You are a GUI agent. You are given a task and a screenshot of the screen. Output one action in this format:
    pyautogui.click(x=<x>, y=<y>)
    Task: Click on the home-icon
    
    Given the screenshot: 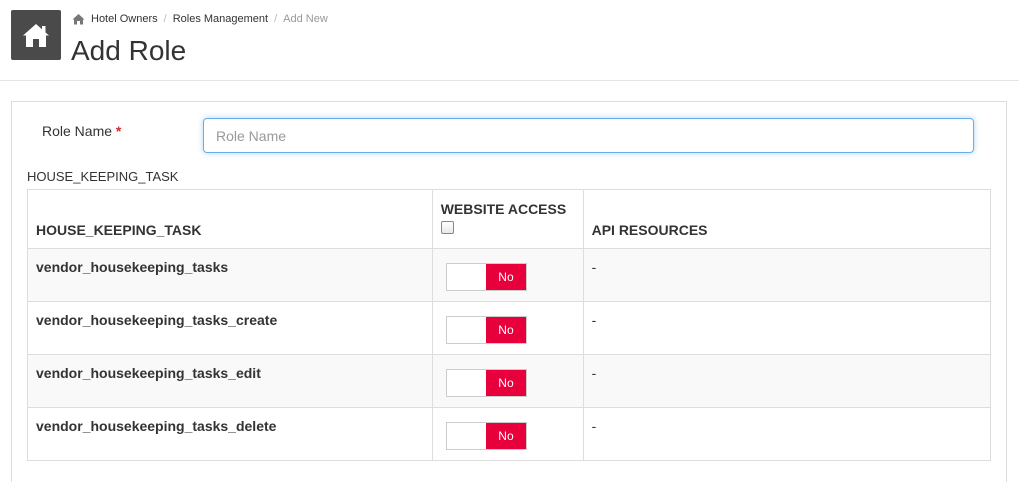 What is the action you would take?
    pyautogui.click(x=36, y=35)
    